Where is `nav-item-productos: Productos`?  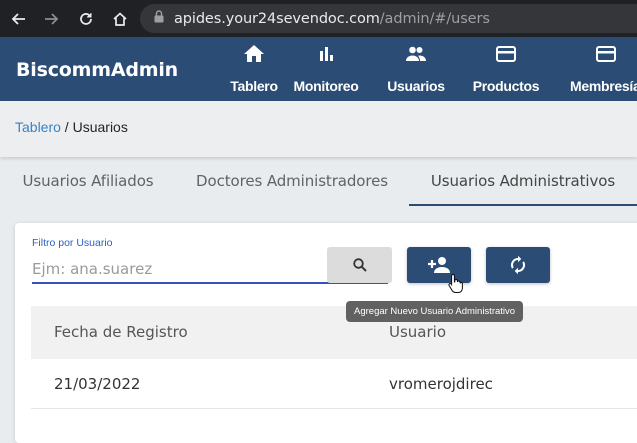 nav-item-productos: Productos is located at coordinates (506, 69).